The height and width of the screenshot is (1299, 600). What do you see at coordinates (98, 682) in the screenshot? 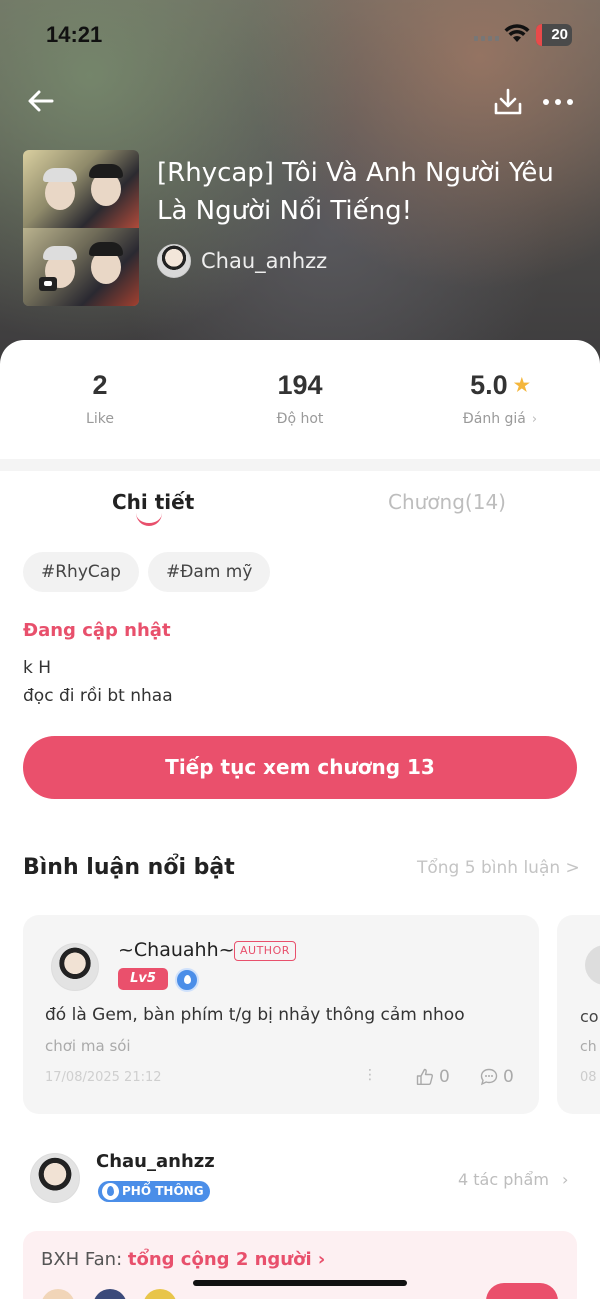
I see `story-description: k H đọc đi rồi bt nhaa` at bounding box center [98, 682].